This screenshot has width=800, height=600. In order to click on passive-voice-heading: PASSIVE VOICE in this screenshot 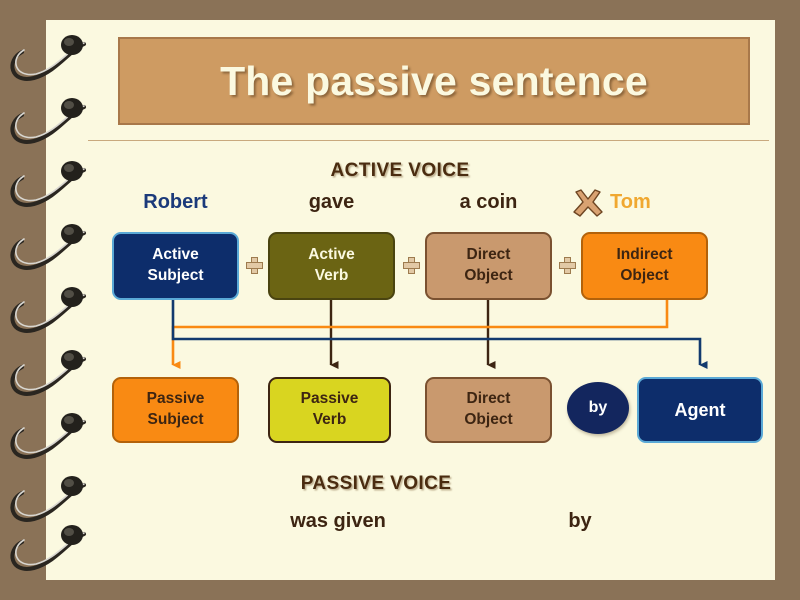, I will do `click(376, 483)`.